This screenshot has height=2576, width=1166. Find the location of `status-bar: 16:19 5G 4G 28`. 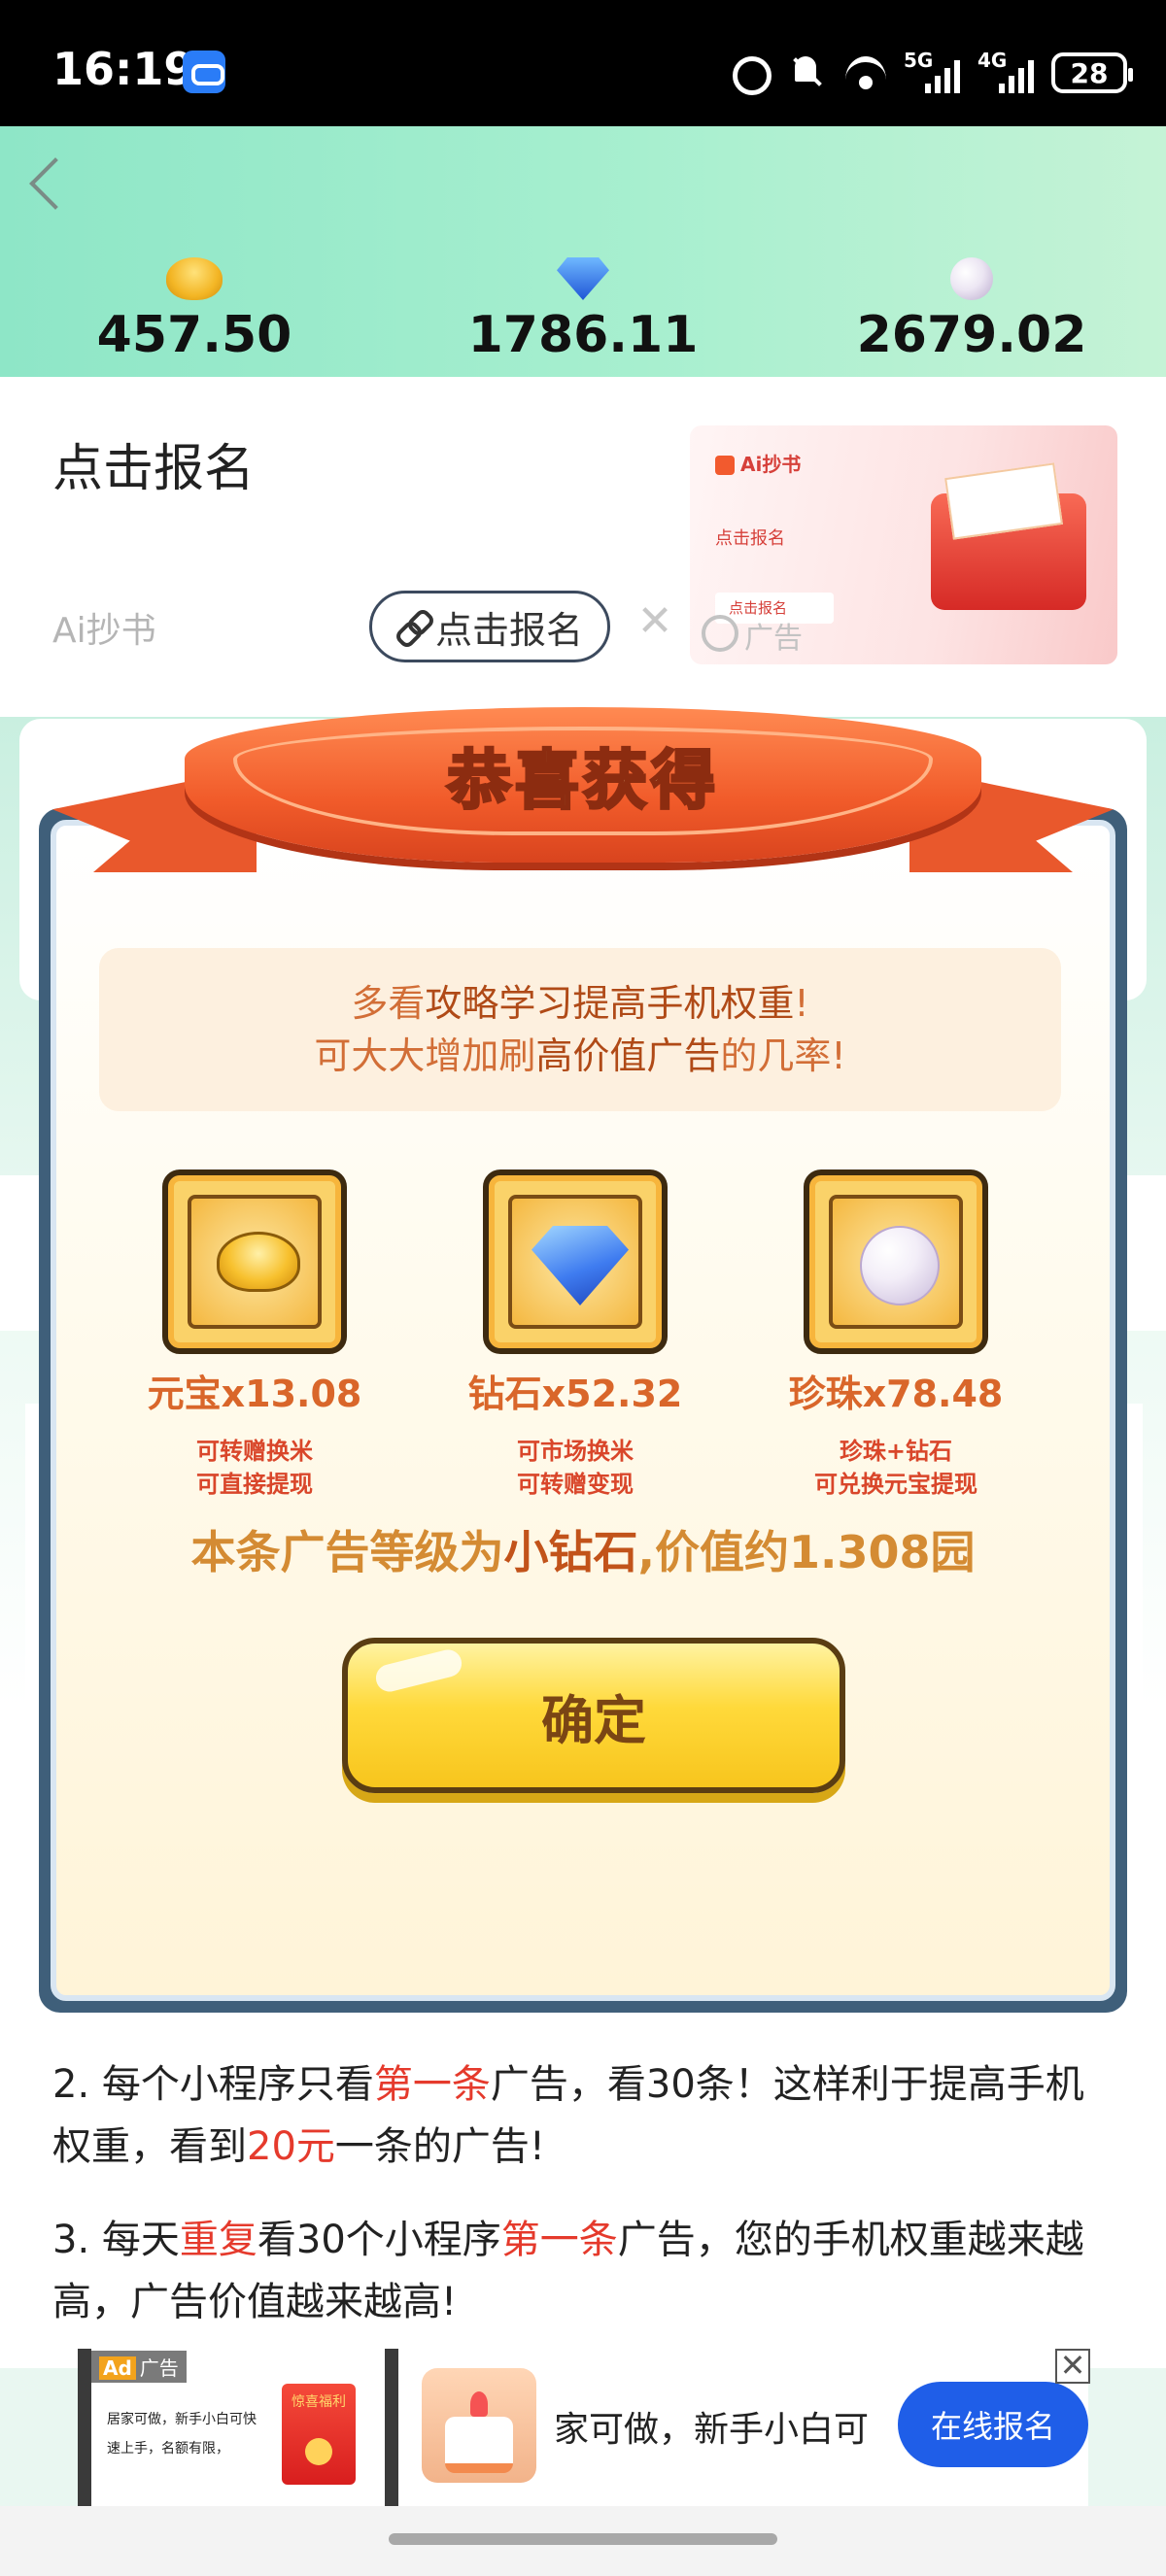

status-bar: 16:19 5G 4G 28 is located at coordinates (583, 63).